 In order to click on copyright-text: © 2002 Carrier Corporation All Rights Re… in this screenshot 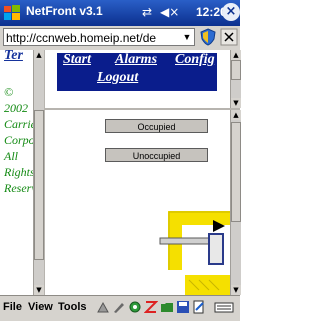, I will do `click(18, 140)`.